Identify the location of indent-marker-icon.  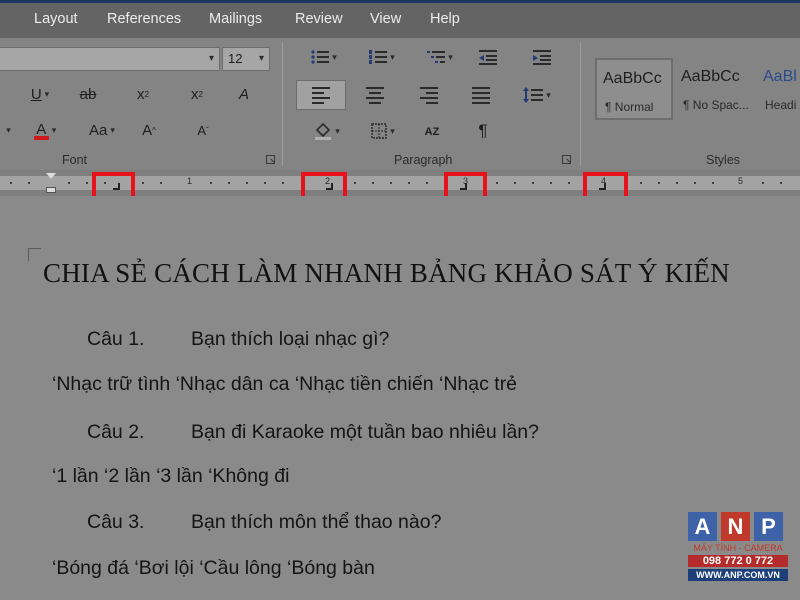
(51, 183).